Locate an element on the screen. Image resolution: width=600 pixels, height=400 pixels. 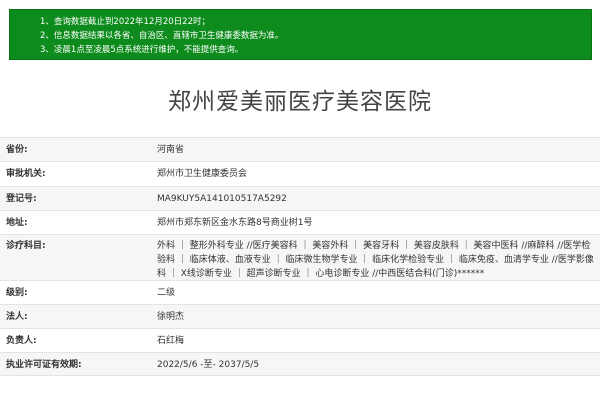
label-person-in-charge: 负责人: is located at coordinates (21, 341).